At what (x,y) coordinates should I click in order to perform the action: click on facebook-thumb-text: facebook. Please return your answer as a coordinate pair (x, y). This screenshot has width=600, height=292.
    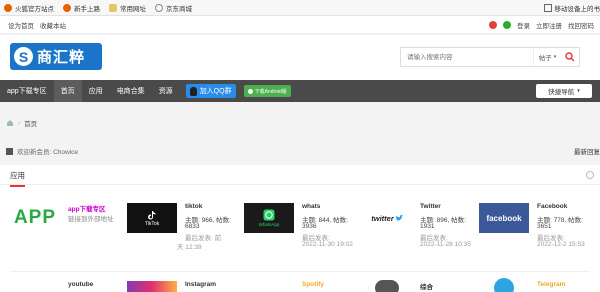
    Looking at the image, I should click on (504, 218).